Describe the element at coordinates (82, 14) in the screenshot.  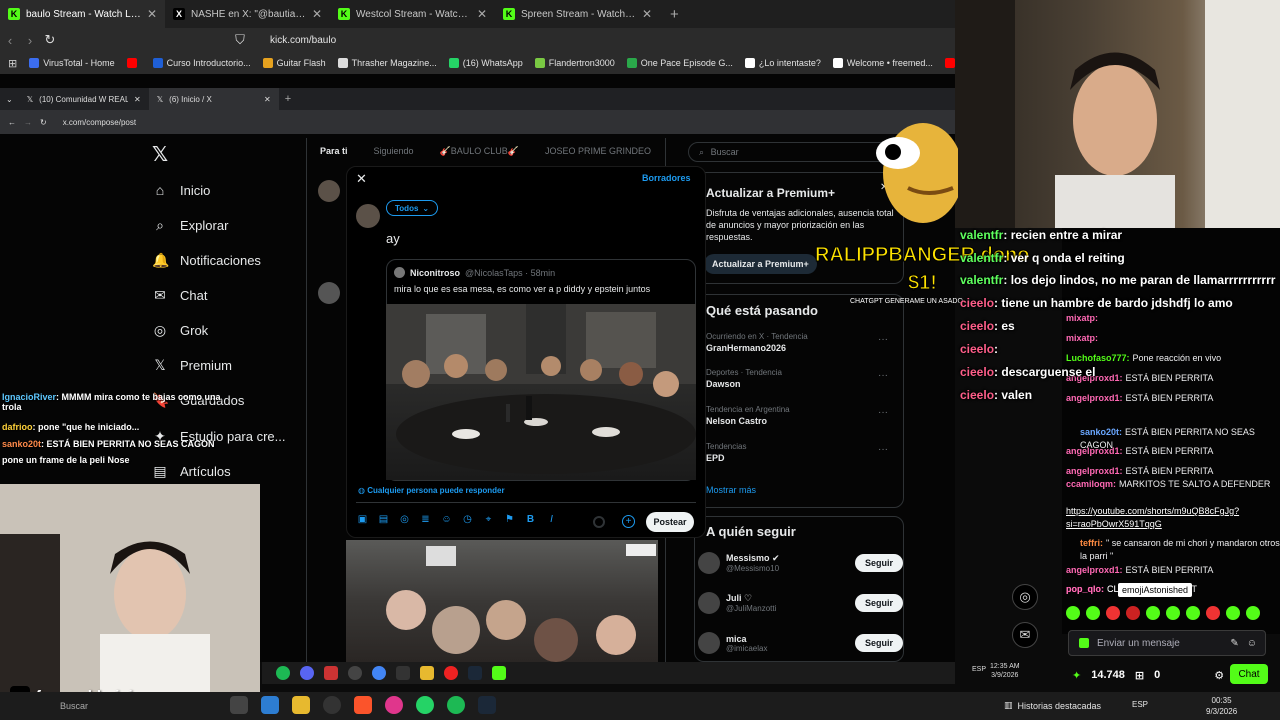
I see `browser-tab: Kbaulo Stream - Watch Live on ✕` at that location.